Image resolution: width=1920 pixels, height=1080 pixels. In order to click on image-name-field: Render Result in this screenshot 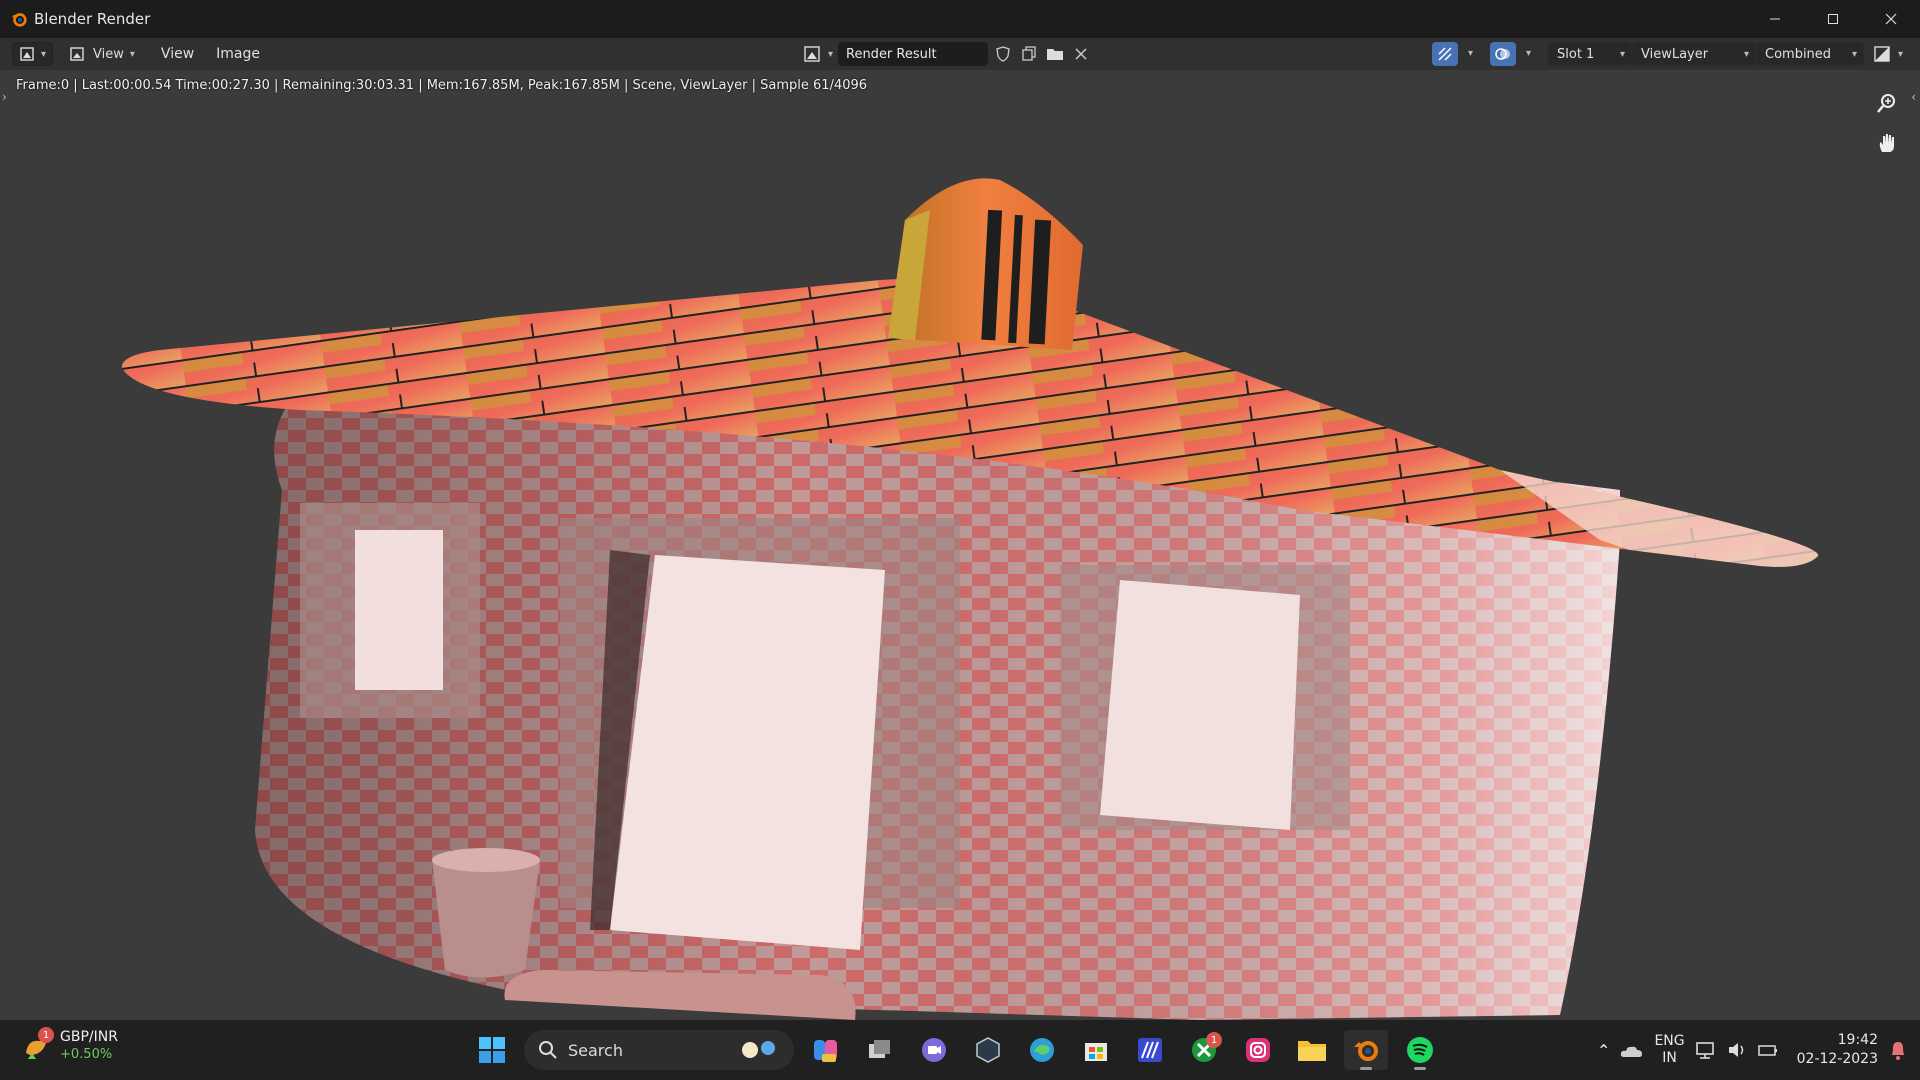, I will do `click(913, 54)`.